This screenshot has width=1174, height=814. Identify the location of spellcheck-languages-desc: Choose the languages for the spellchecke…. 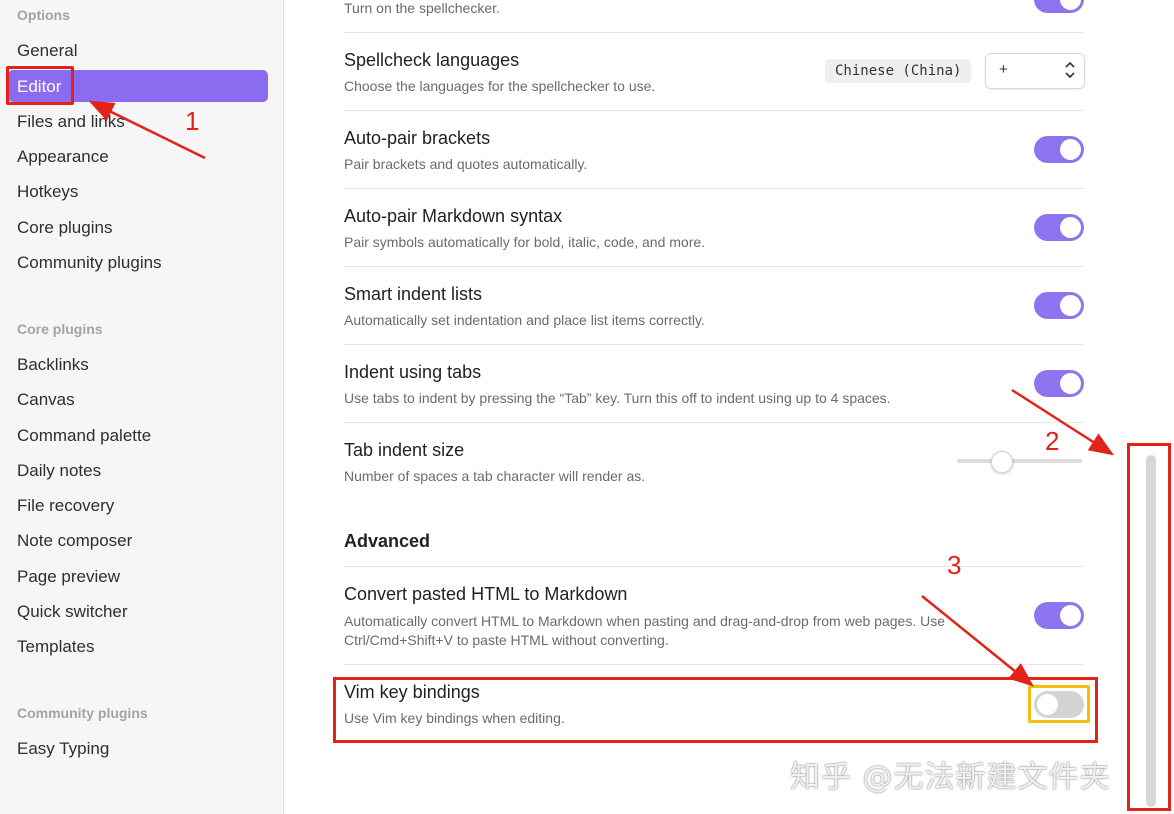
(500, 86).